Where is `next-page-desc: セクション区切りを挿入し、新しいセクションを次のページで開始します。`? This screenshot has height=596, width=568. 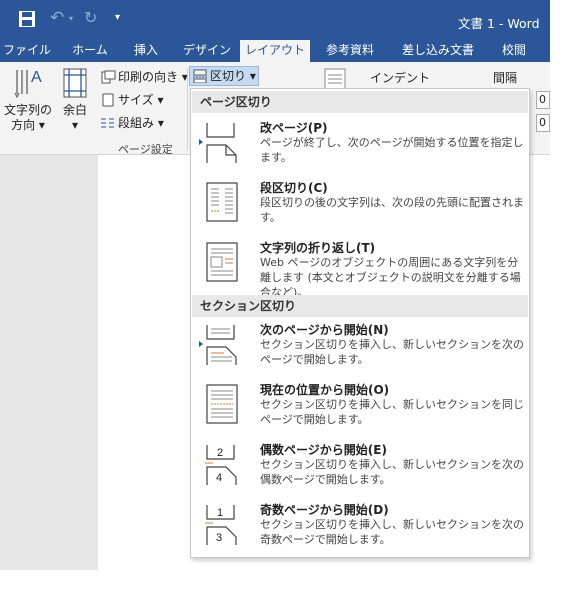 next-page-desc: セクション区切りを挿入し、新しいセクションを次のページで開始します。 is located at coordinates (392, 352).